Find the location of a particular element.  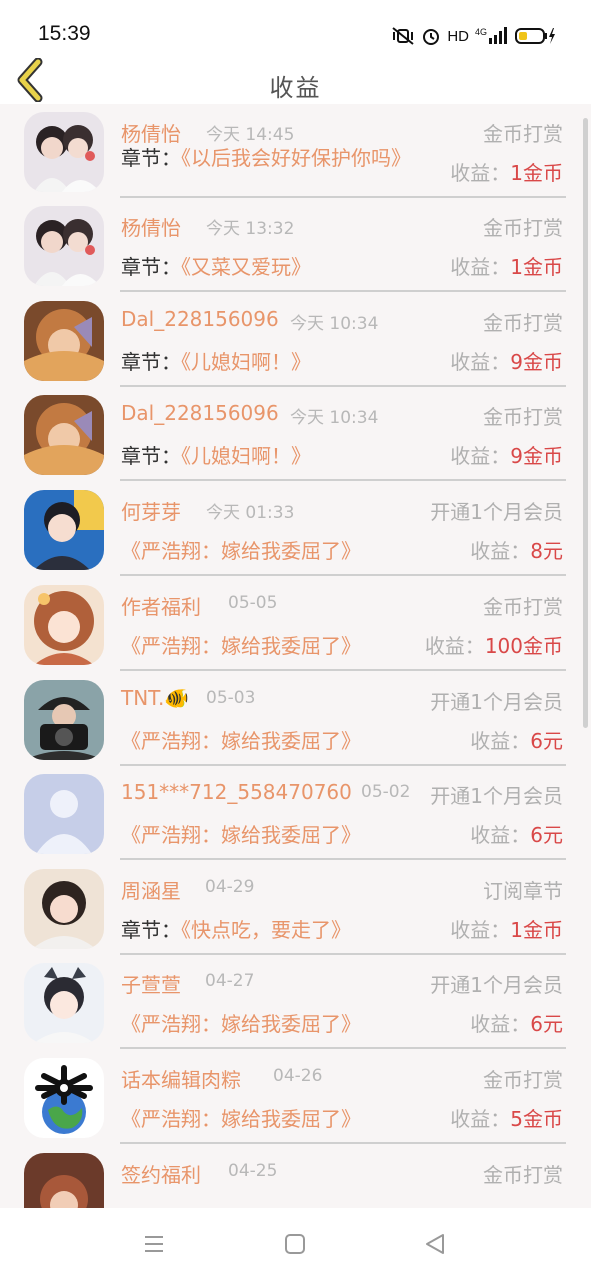

income-row: 签约福利 04-25 金币打赏 is located at coordinates (295, 1176).